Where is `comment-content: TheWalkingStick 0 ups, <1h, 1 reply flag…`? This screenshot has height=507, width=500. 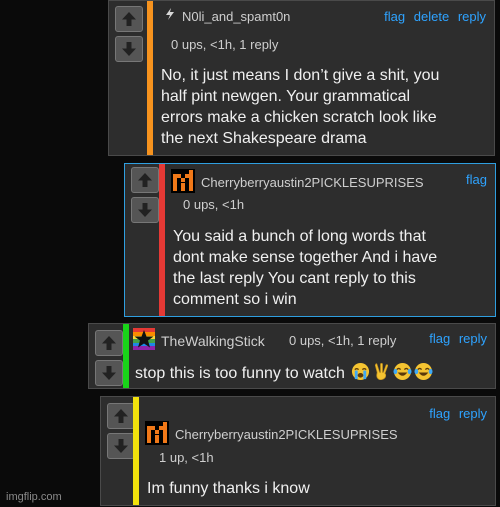
comment-content: TheWalkingStick 0 ups, <1h, 1 reply flag… is located at coordinates (312, 356).